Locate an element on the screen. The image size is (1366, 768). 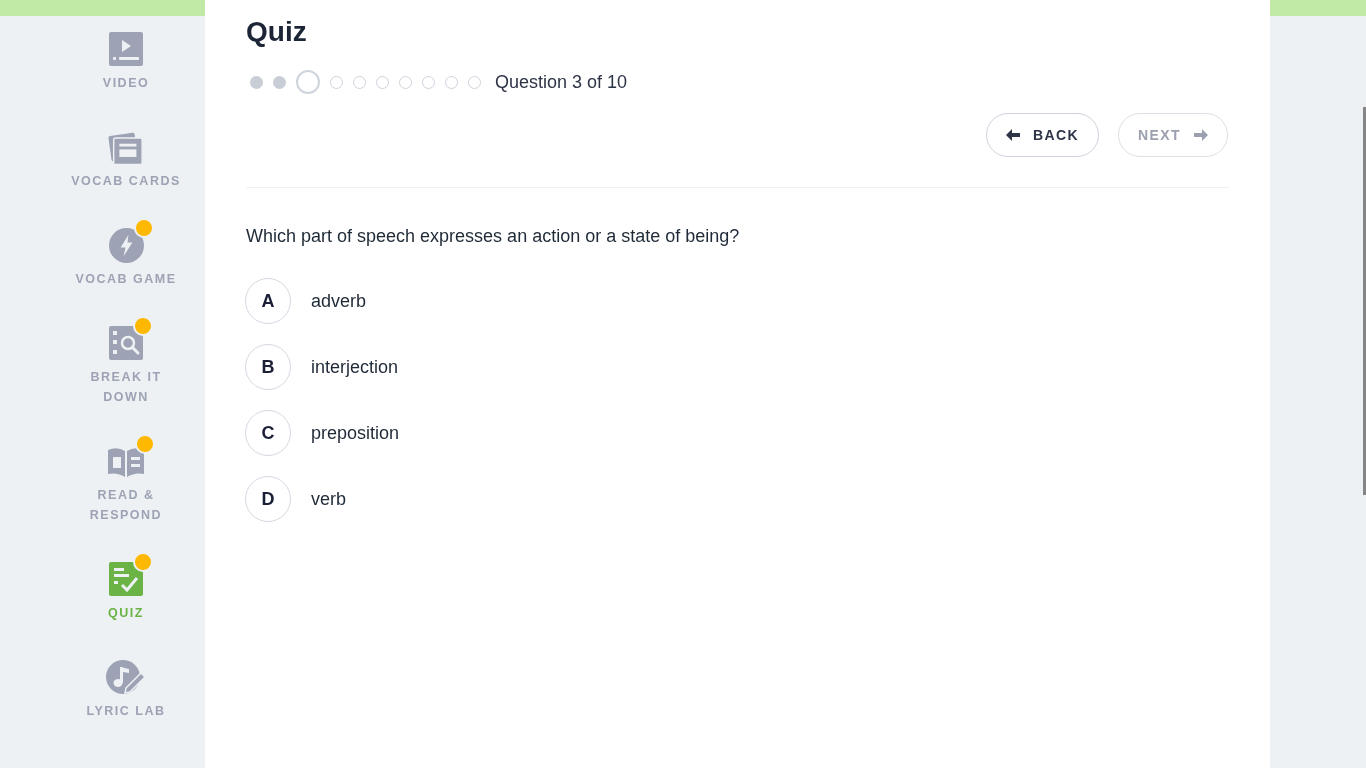
music-note-pencil-icon is located at coordinates (126, 677).